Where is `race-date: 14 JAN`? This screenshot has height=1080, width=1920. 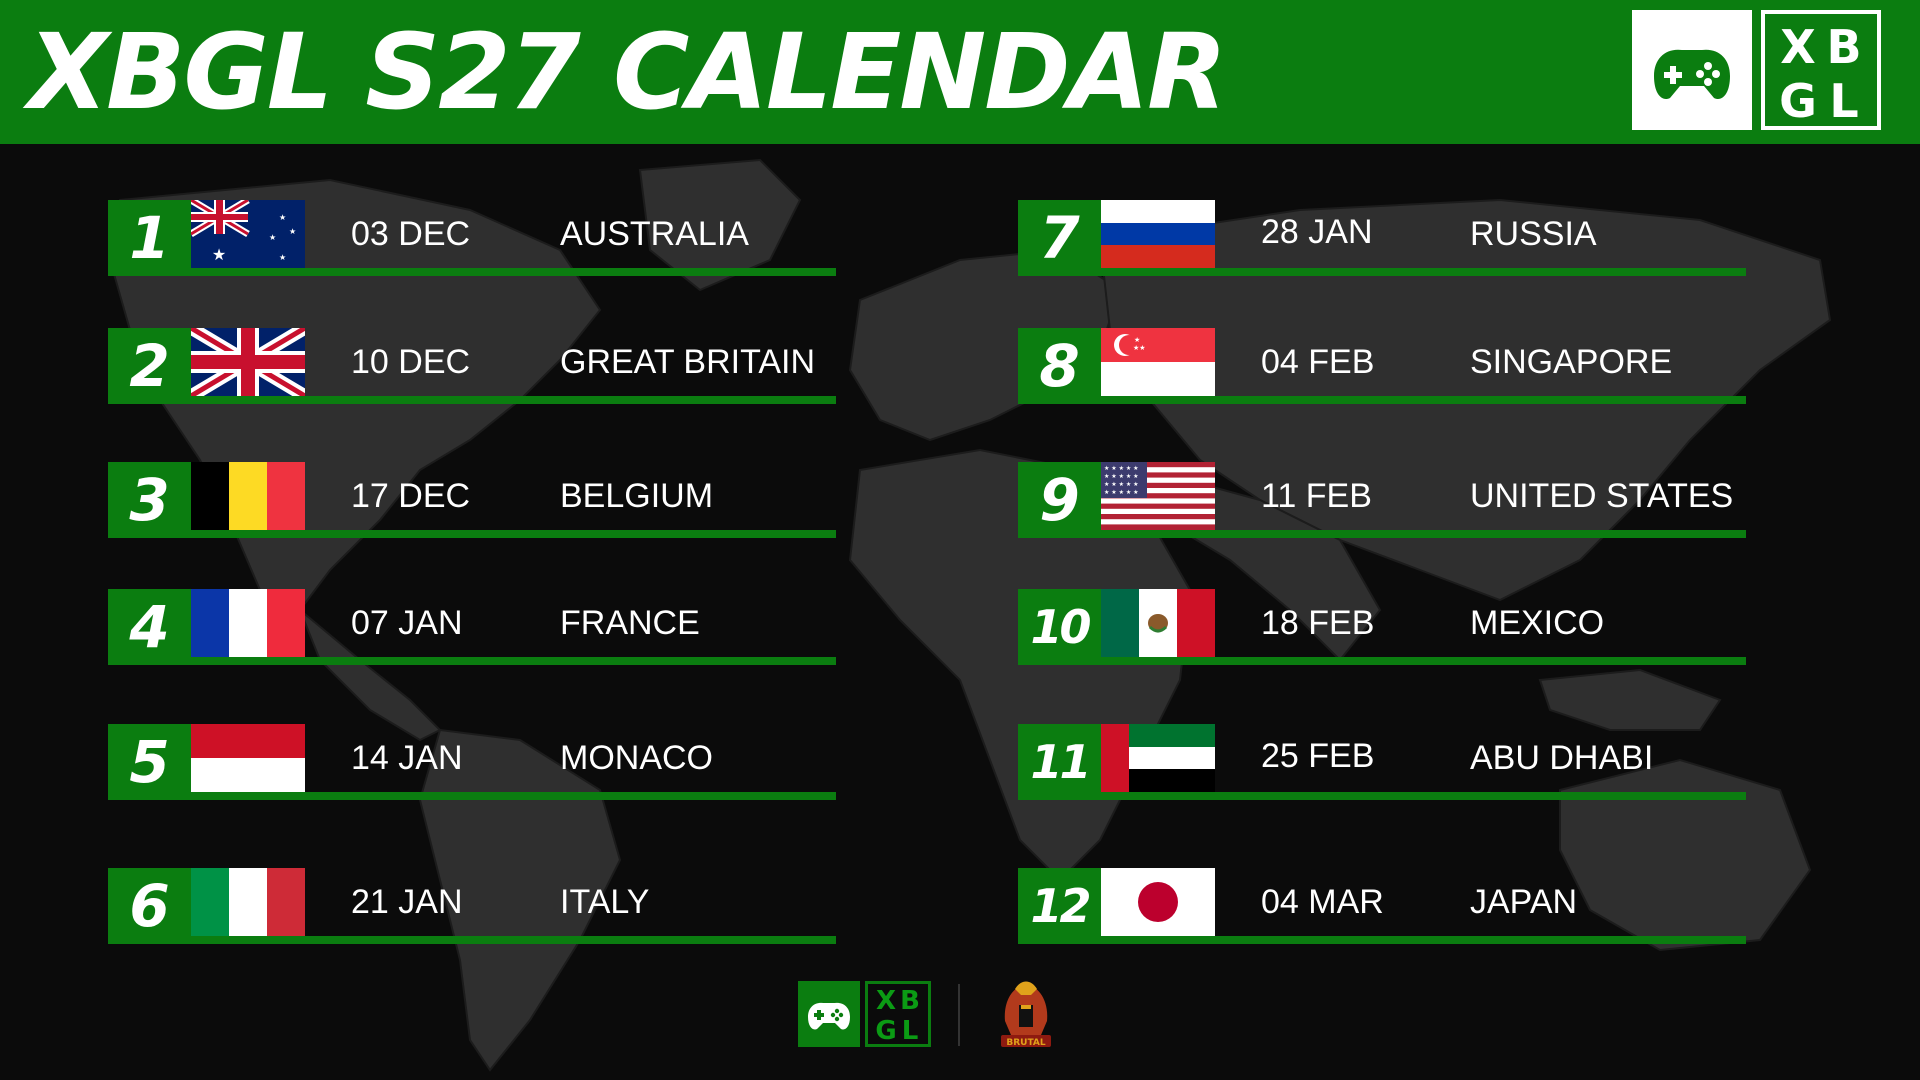
race-date: 14 JAN is located at coordinates (407, 758).